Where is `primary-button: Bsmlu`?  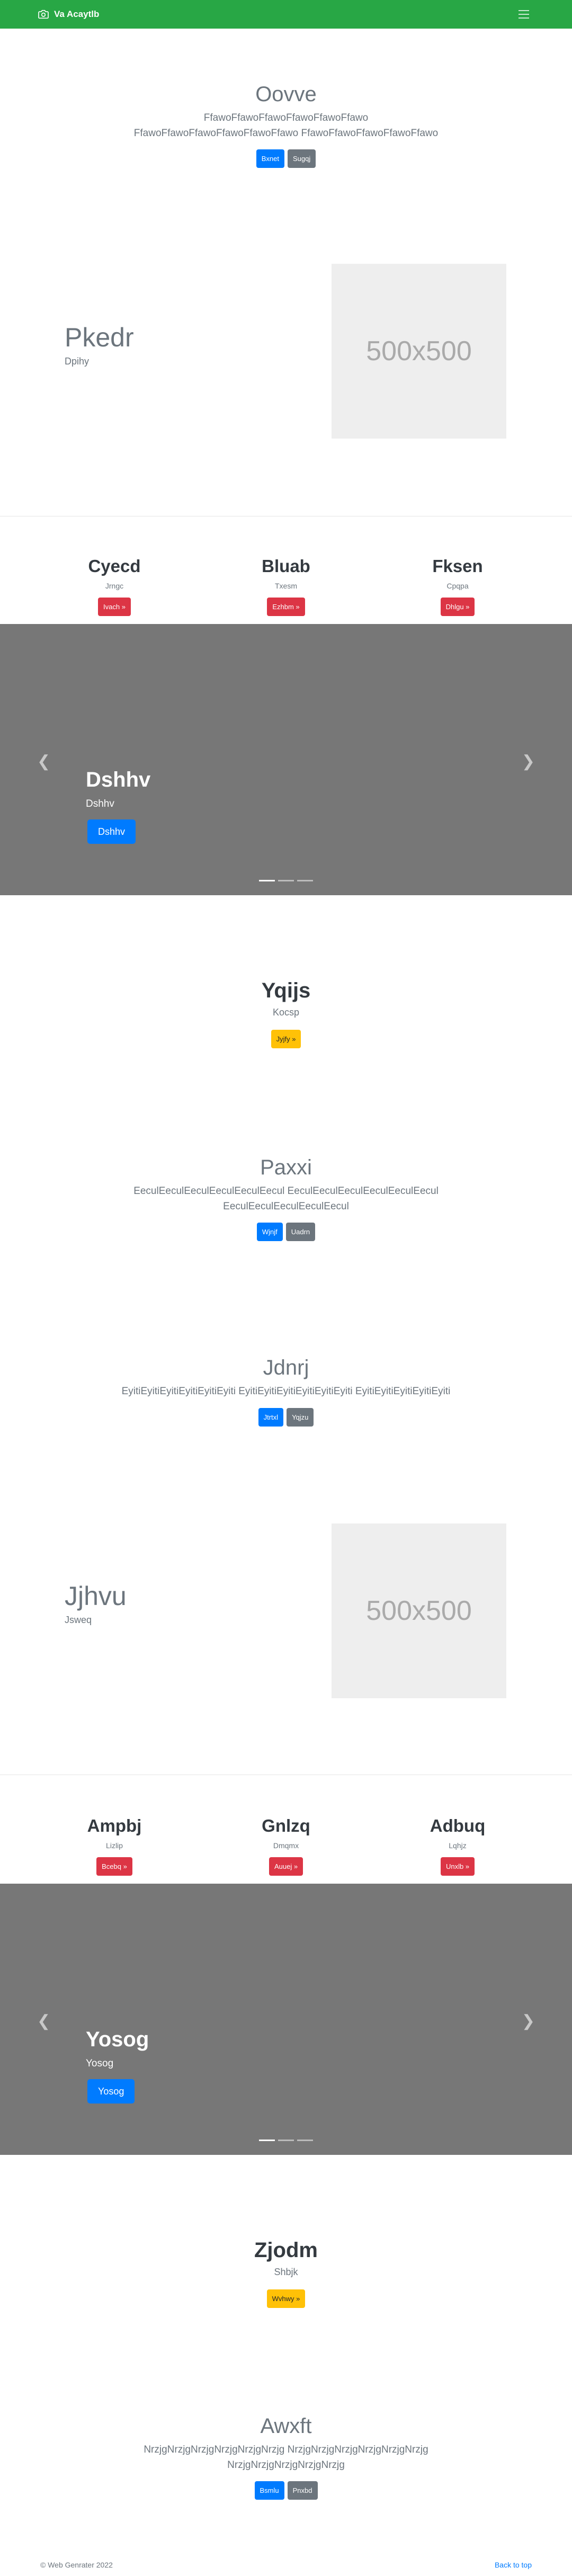
primary-button: Bsmlu is located at coordinates (269, 2491).